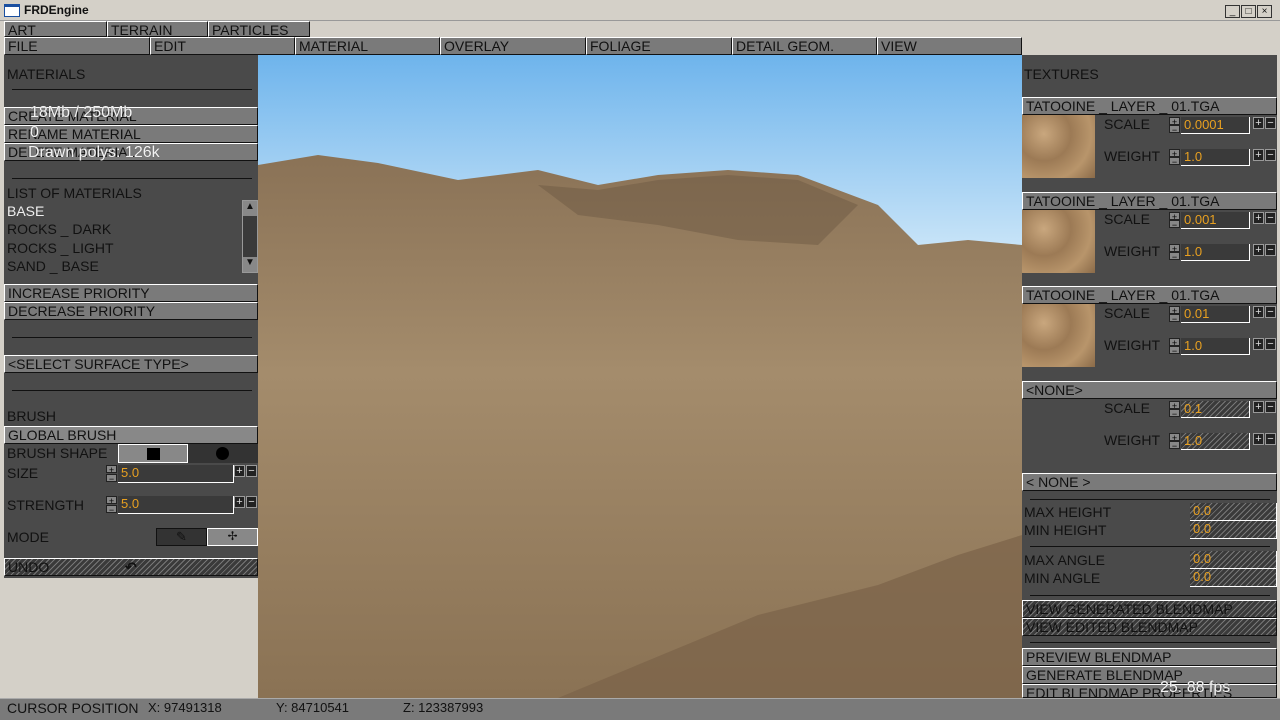  What do you see at coordinates (77, 46) in the screenshot?
I see `menu-file: FILE` at bounding box center [77, 46].